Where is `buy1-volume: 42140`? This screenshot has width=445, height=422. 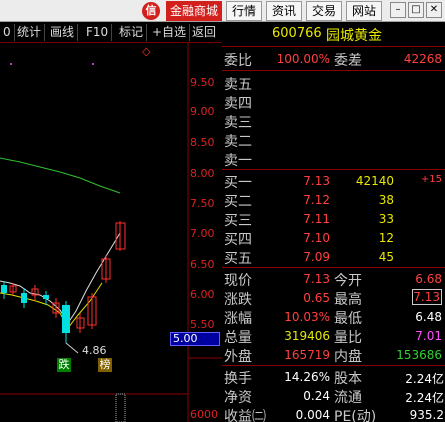
buy1-volume: 42140 is located at coordinates (374, 181).